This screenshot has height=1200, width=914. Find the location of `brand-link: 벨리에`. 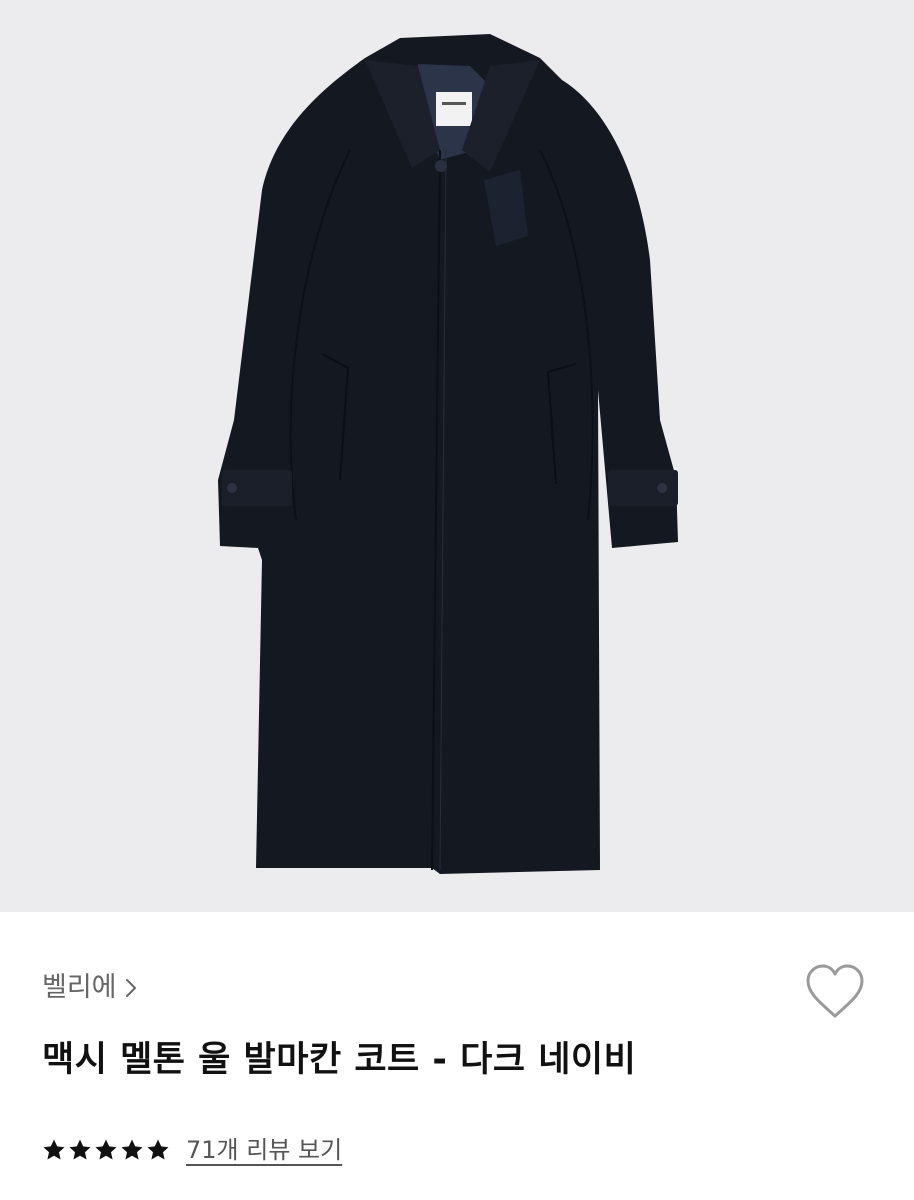

brand-link: 벨리에 is located at coordinates (91, 988).